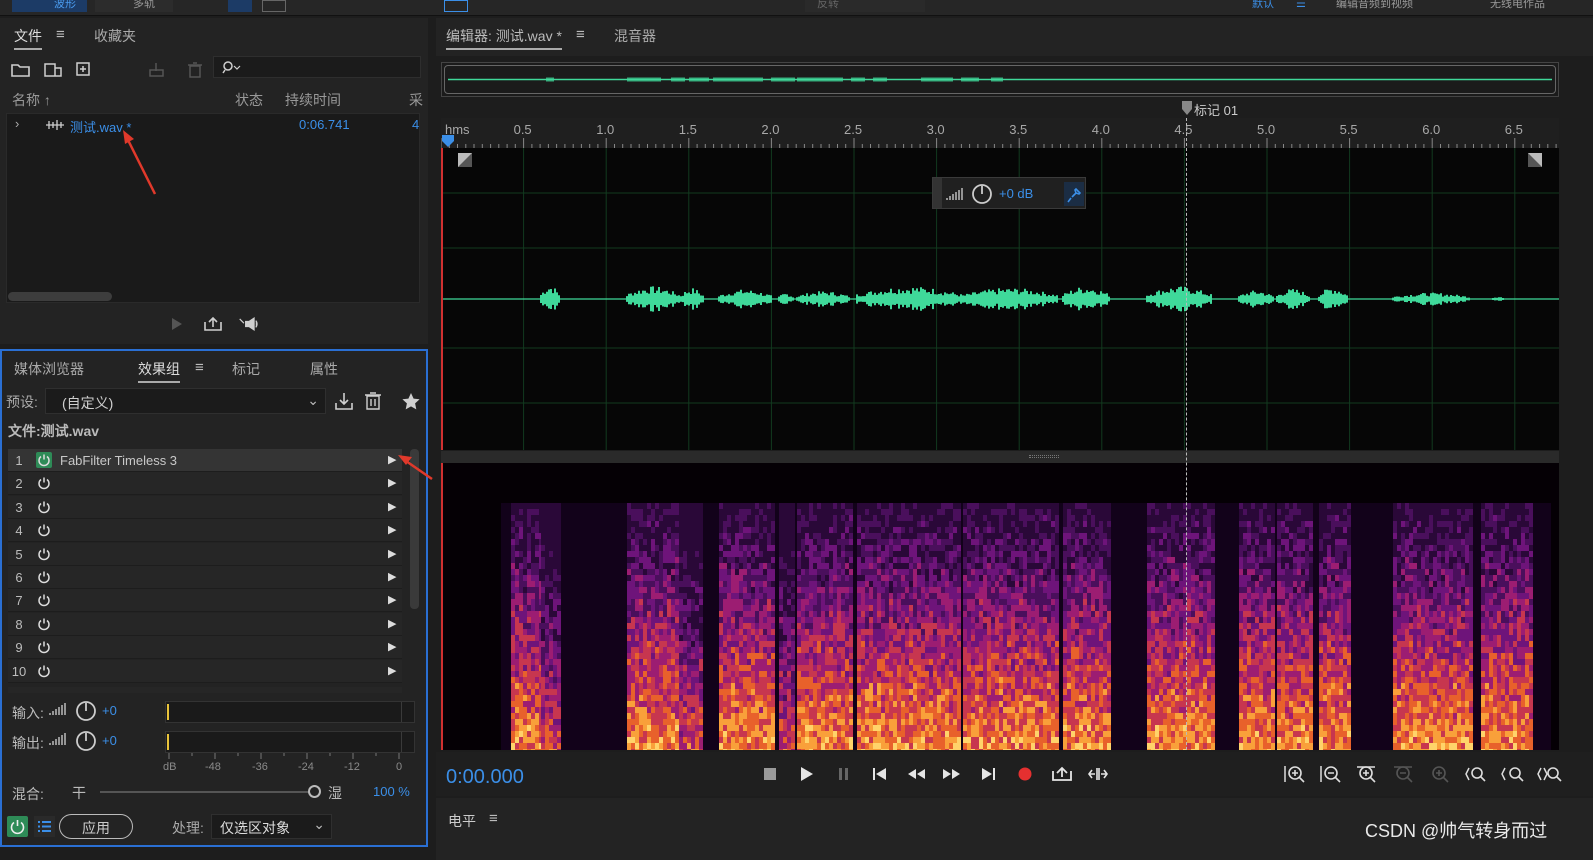 This screenshot has height=860, width=1593. What do you see at coordinates (60, 34) in the screenshot?
I see `files-menu-icon: ≡` at bounding box center [60, 34].